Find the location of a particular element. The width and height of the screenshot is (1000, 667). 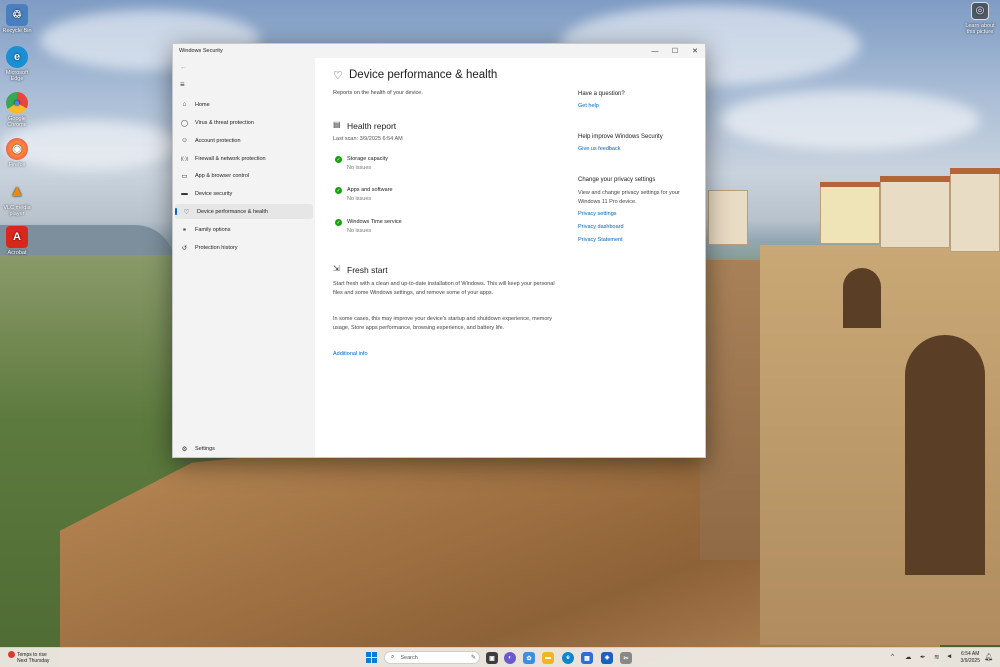

sidebar-item-virus-threat-protection: ◯ Virus & threat protection is located at coordinates (243, 122).